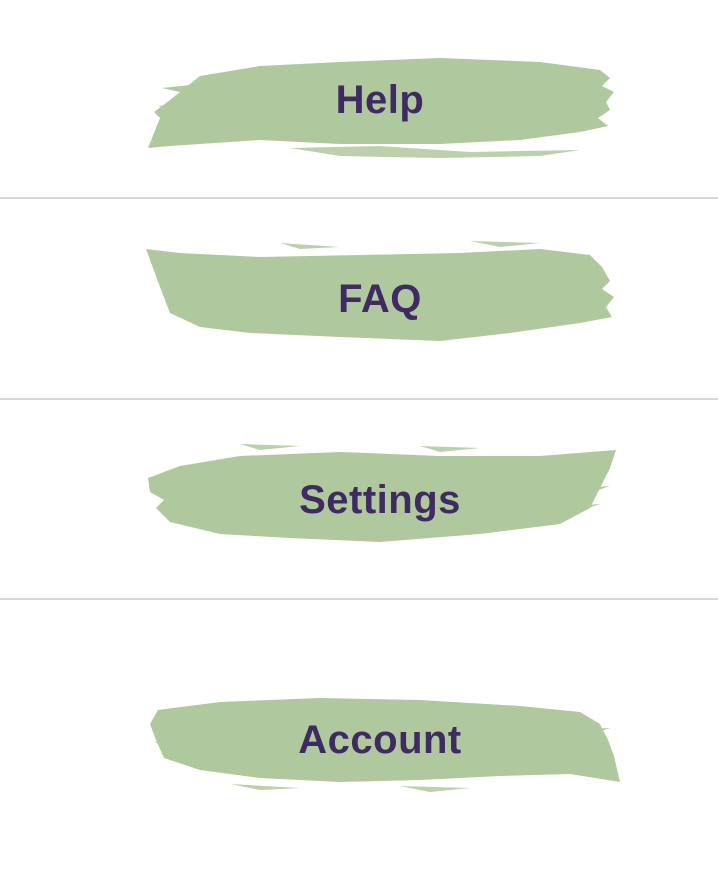  I want to click on menu-item-label-settings: Settings, so click(380, 500).